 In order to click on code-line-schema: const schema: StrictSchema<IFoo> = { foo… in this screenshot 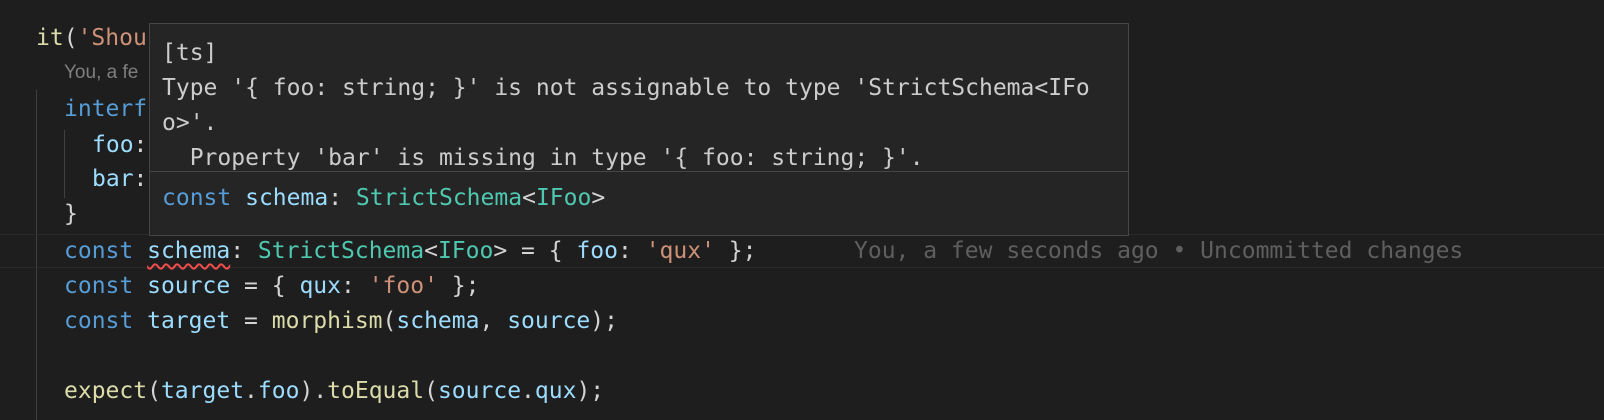, I will do `click(410, 251)`.